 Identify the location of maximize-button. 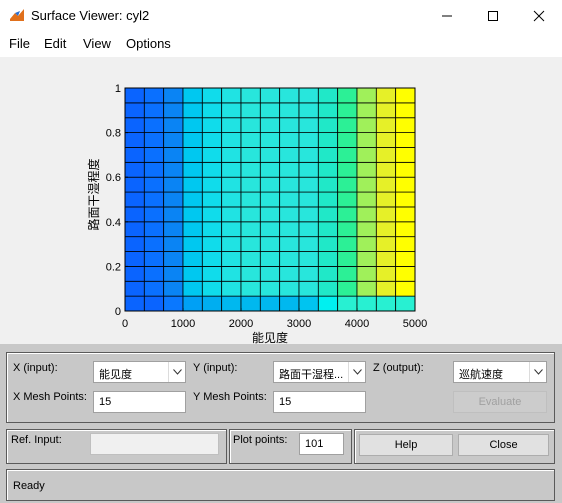
(493, 15).